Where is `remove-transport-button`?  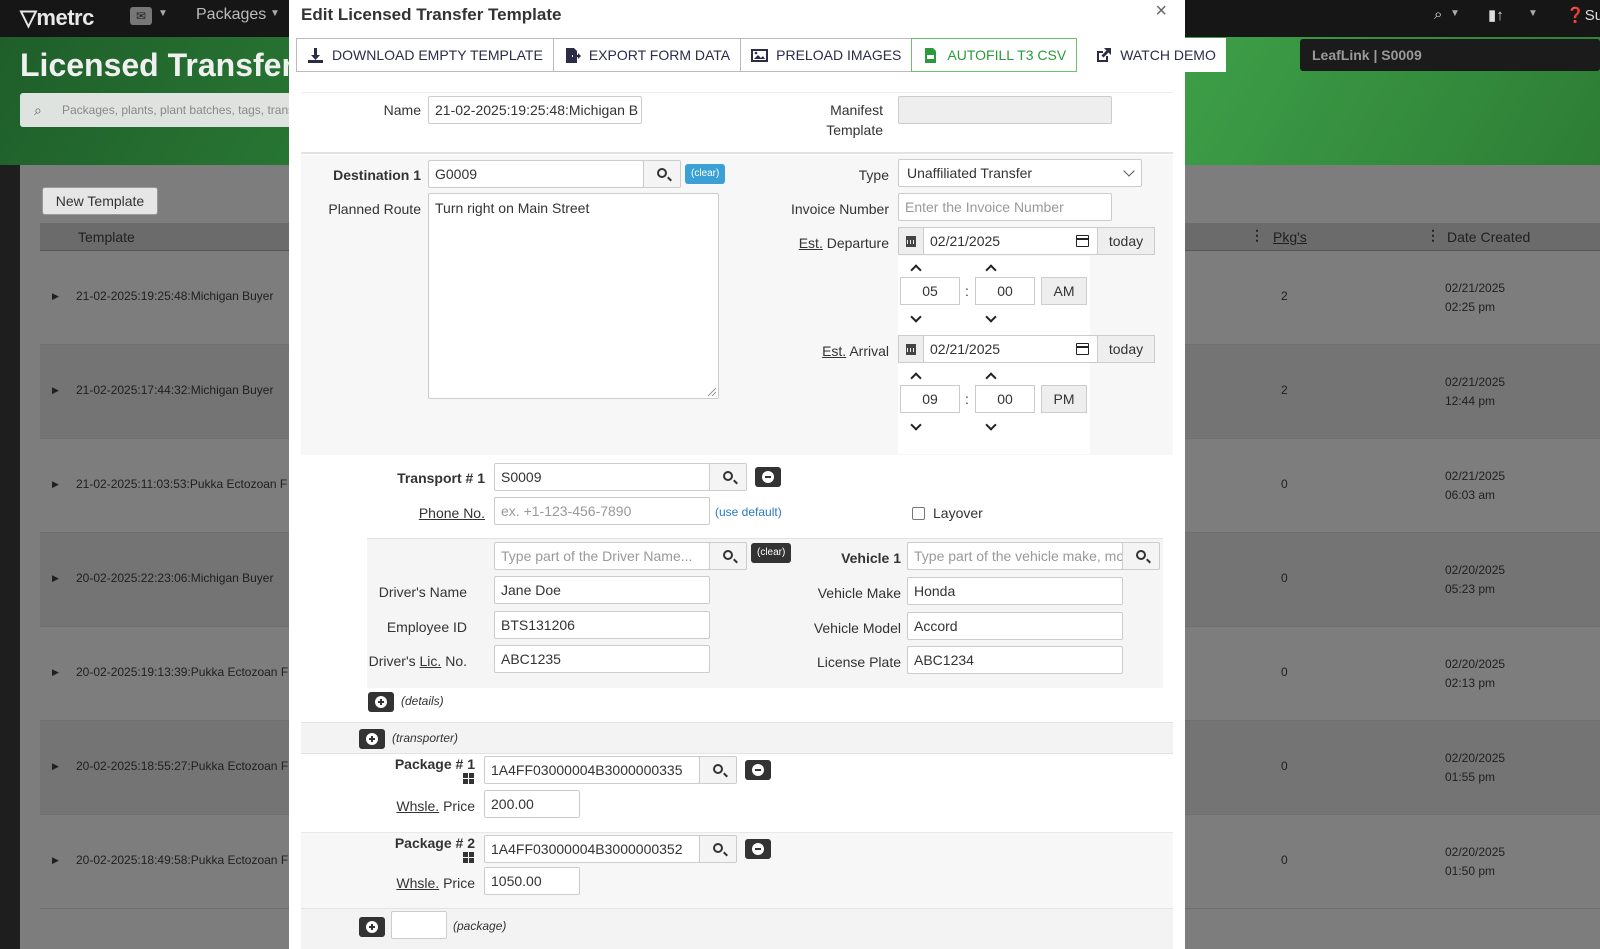 remove-transport-button is located at coordinates (768, 477).